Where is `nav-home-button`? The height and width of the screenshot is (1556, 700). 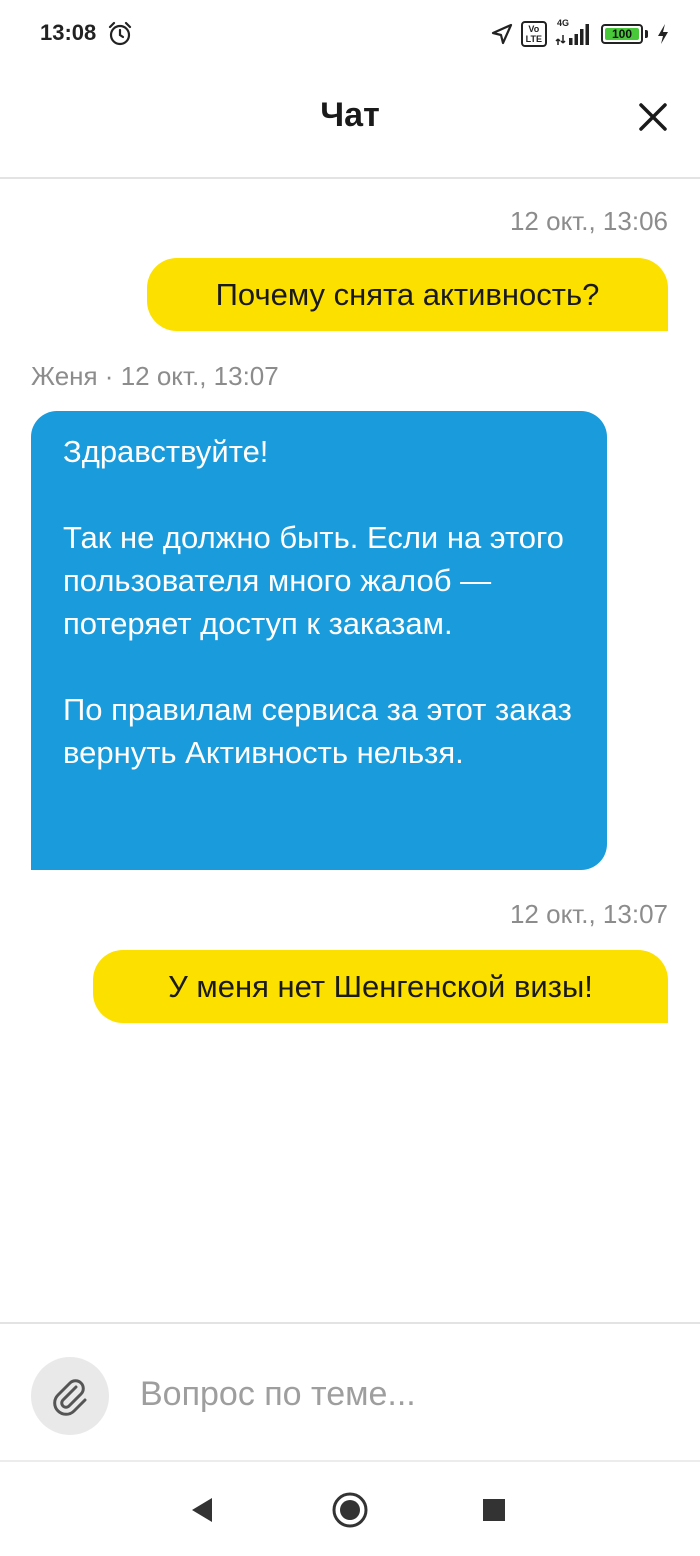 nav-home-button is located at coordinates (350, 1510).